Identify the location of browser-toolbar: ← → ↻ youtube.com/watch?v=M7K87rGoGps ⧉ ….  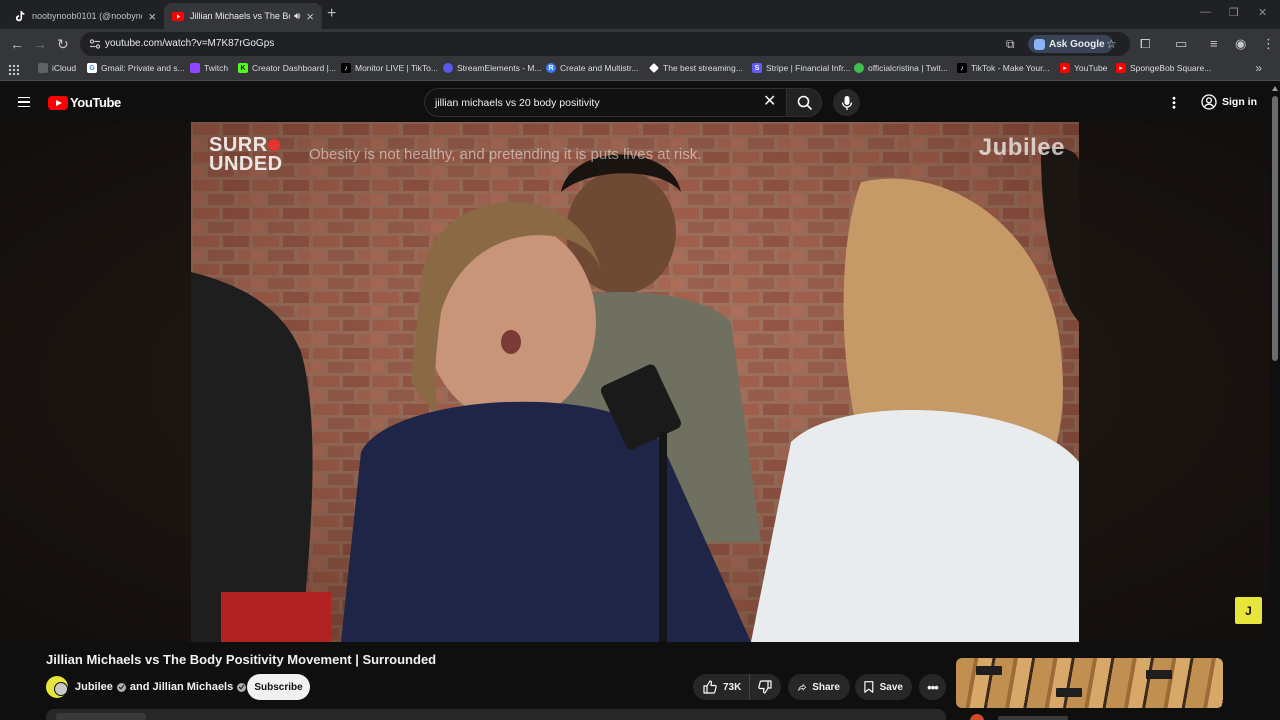
(640, 44).